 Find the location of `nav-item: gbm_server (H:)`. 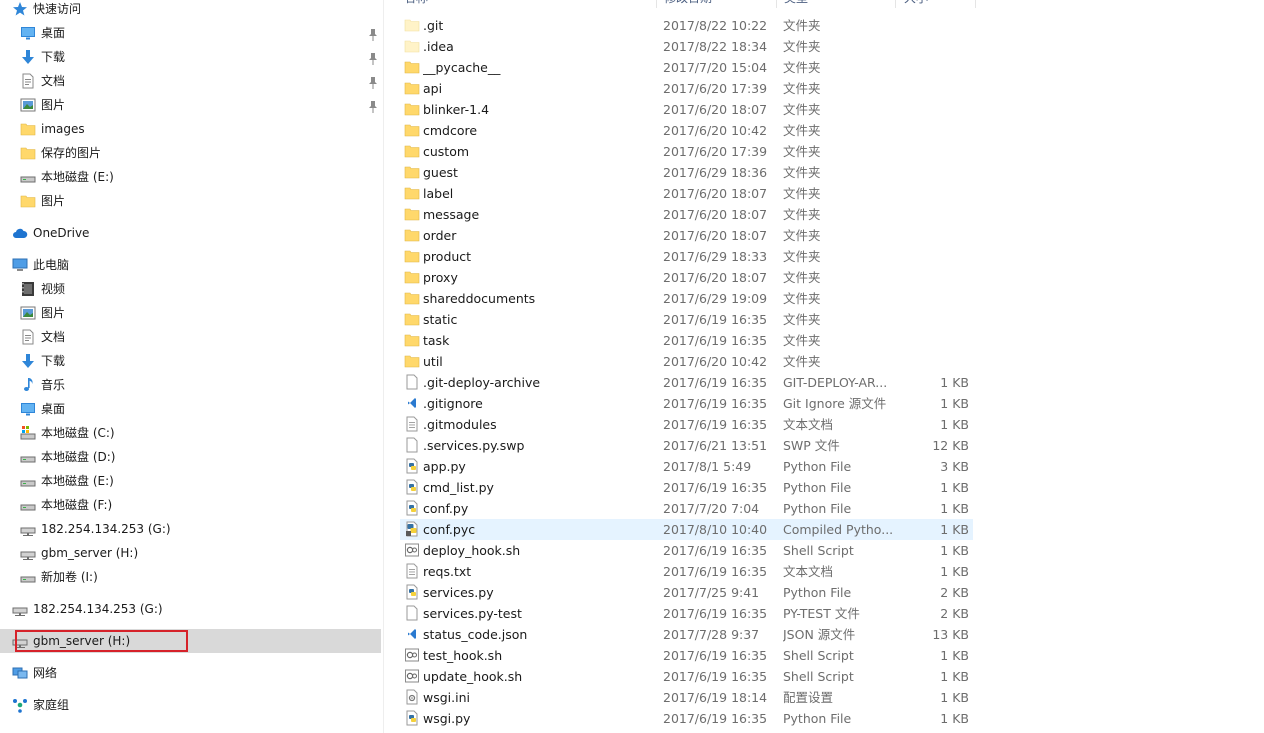

nav-item: gbm_server (H:) is located at coordinates (191, 553).